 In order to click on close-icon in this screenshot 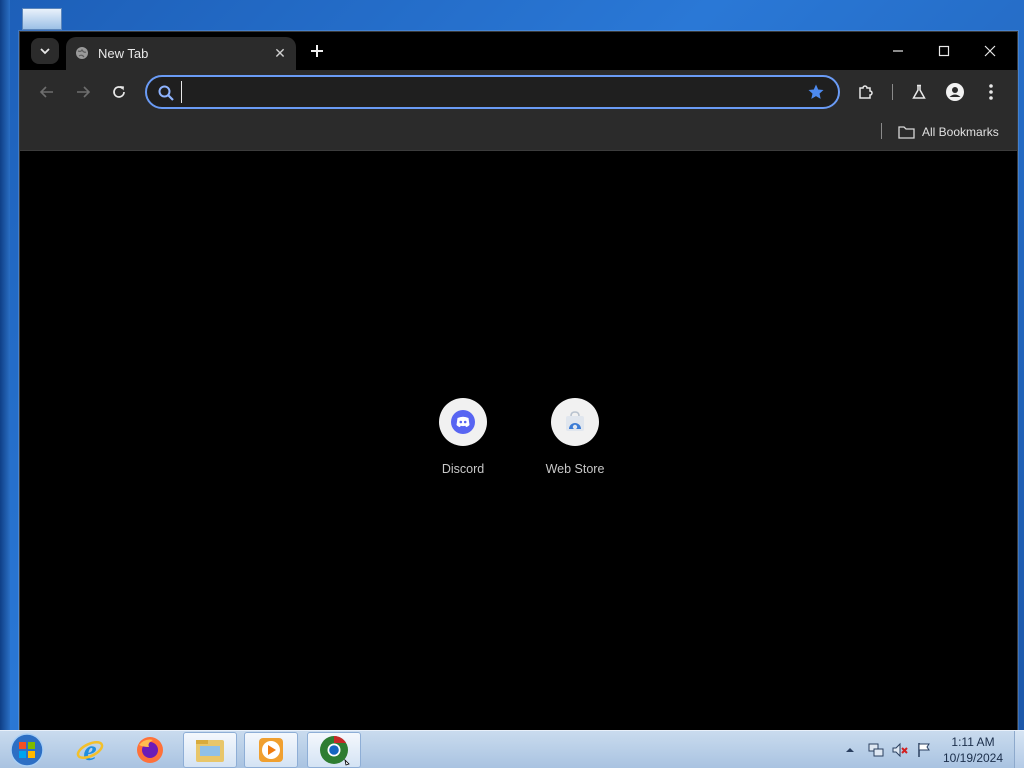, I will do `click(990, 51)`.